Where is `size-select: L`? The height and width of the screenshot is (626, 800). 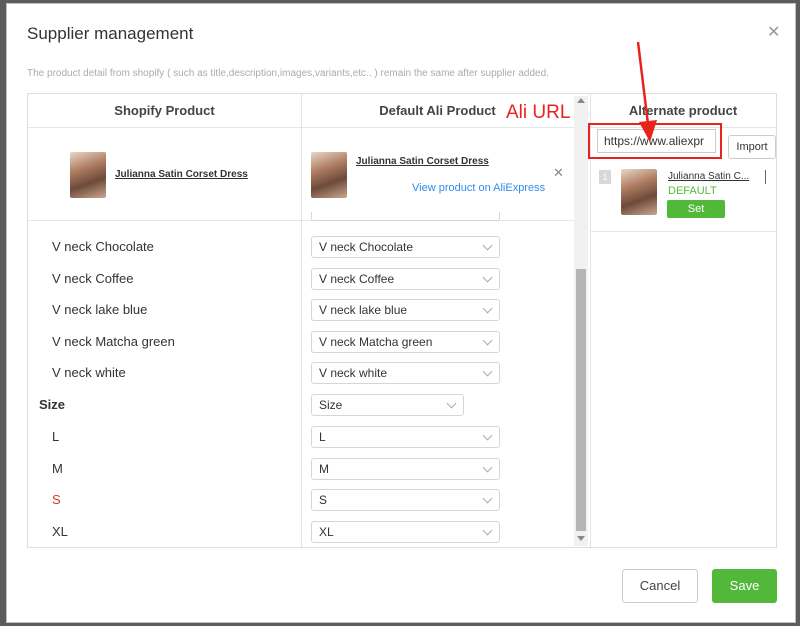 size-select: L is located at coordinates (405, 437).